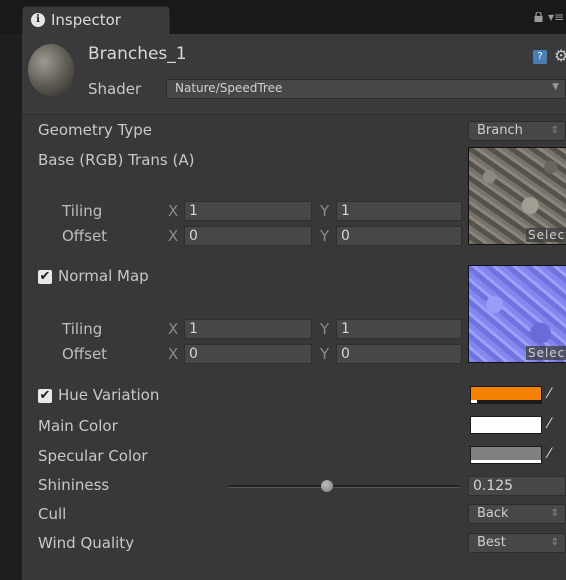  I want to click on base-offset-x-axis: X, so click(173, 236).